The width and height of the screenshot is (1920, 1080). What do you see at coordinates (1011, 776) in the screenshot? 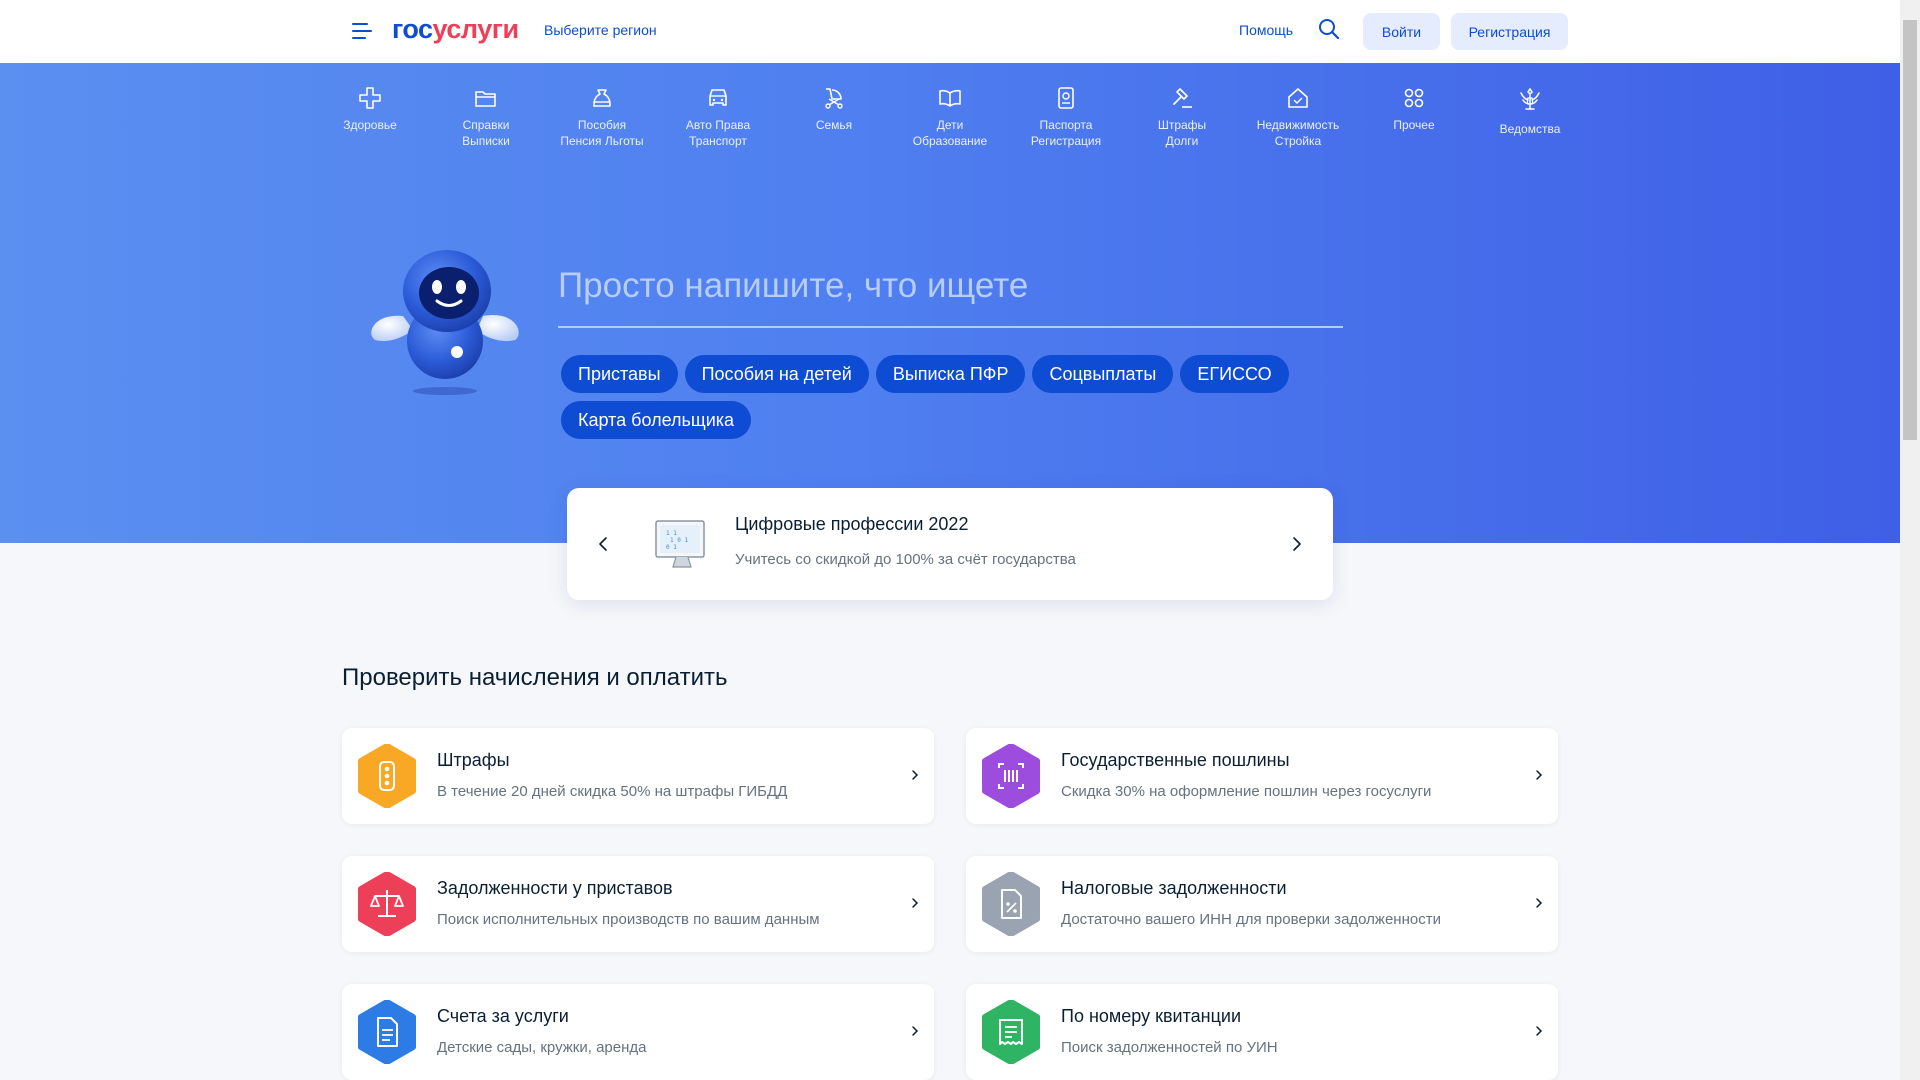
I see `barcode-icon` at bounding box center [1011, 776].